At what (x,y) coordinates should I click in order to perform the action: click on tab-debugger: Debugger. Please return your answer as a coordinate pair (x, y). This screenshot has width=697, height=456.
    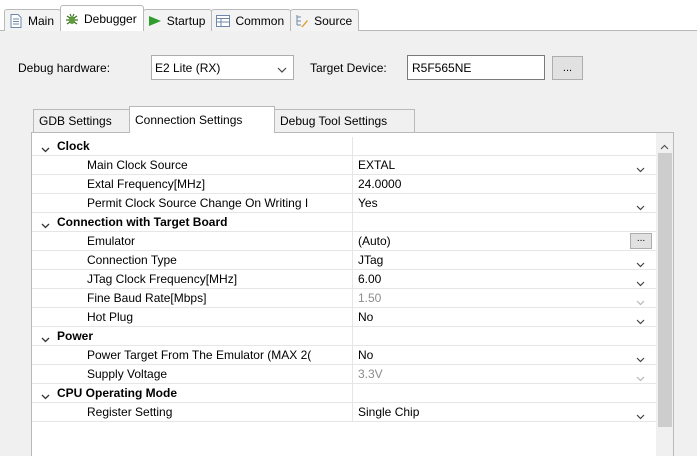
    Looking at the image, I should click on (102, 18).